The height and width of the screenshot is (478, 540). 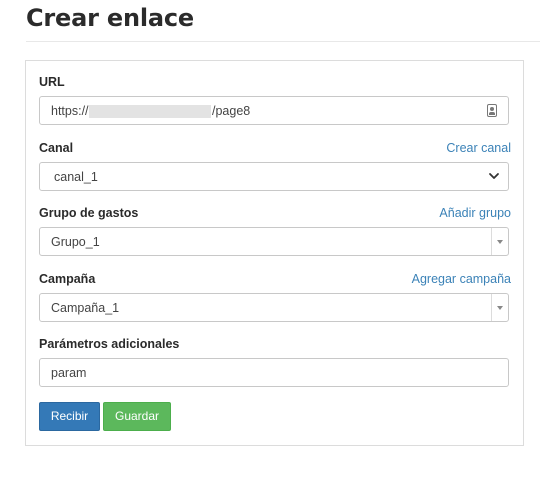 What do you see at coordinates (56, 148) in the screenshot?
I see `canal-label: Canal` at bounding box center [56, 148].